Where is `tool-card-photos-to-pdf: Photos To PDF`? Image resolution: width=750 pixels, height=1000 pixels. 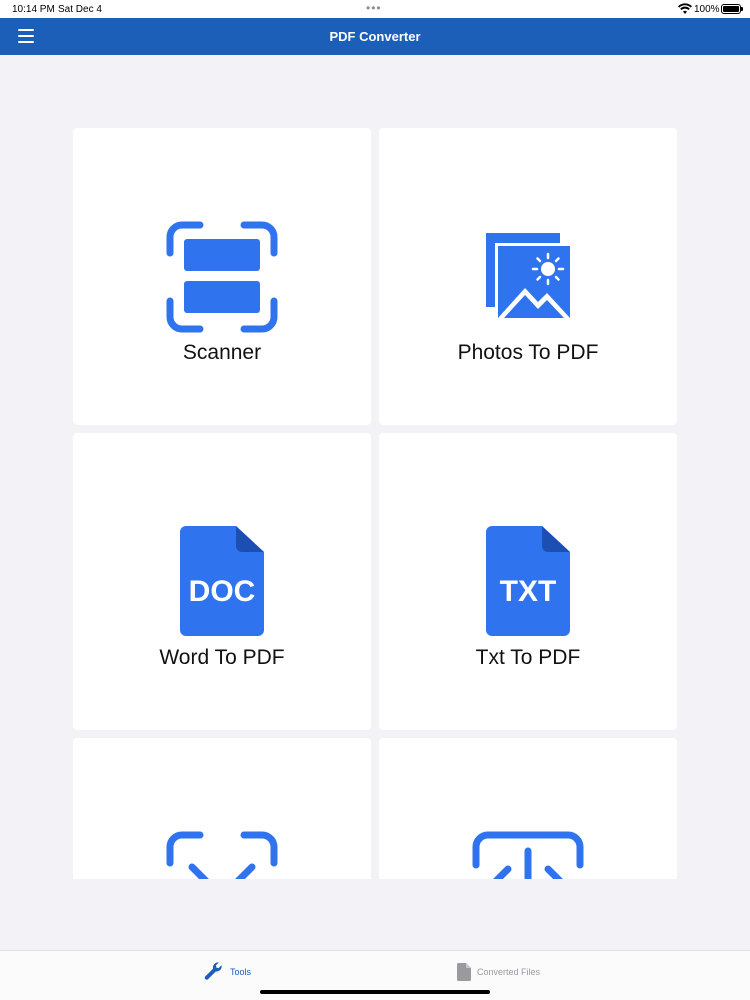
tool-card-photos-to-pdf: Photos To PDF is located at coordinates (528, 276).